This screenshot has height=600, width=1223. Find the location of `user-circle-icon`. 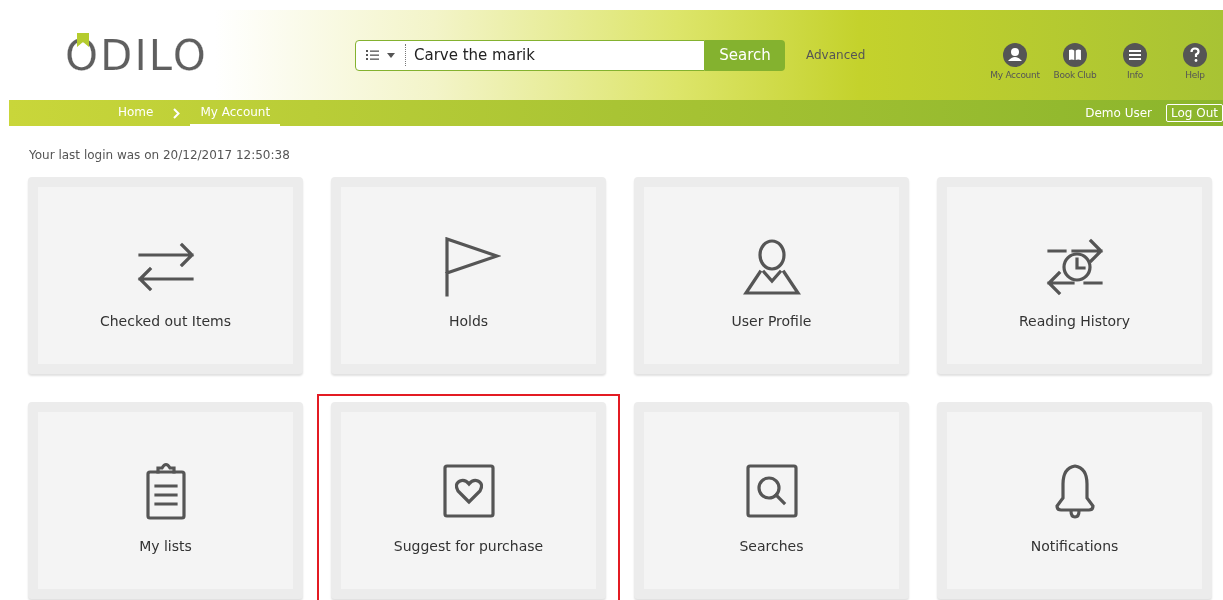

user-circle-icon is located at coordinates (1015, 54).